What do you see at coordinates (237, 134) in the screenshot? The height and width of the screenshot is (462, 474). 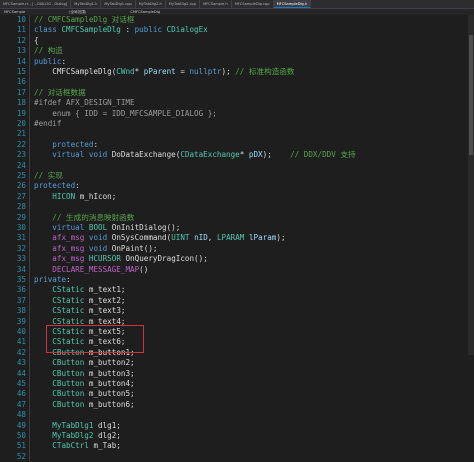 I see `code-line: 21` at bounding box center [237, 134].